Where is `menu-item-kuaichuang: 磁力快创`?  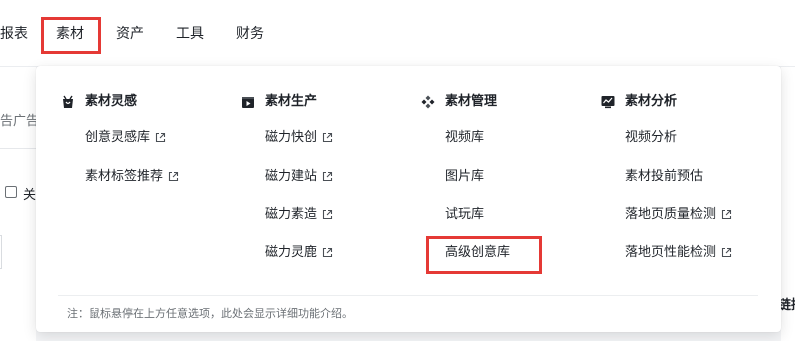 menu-item-kuaichuang: 磁力快创 is located at coordinates (299, 138).